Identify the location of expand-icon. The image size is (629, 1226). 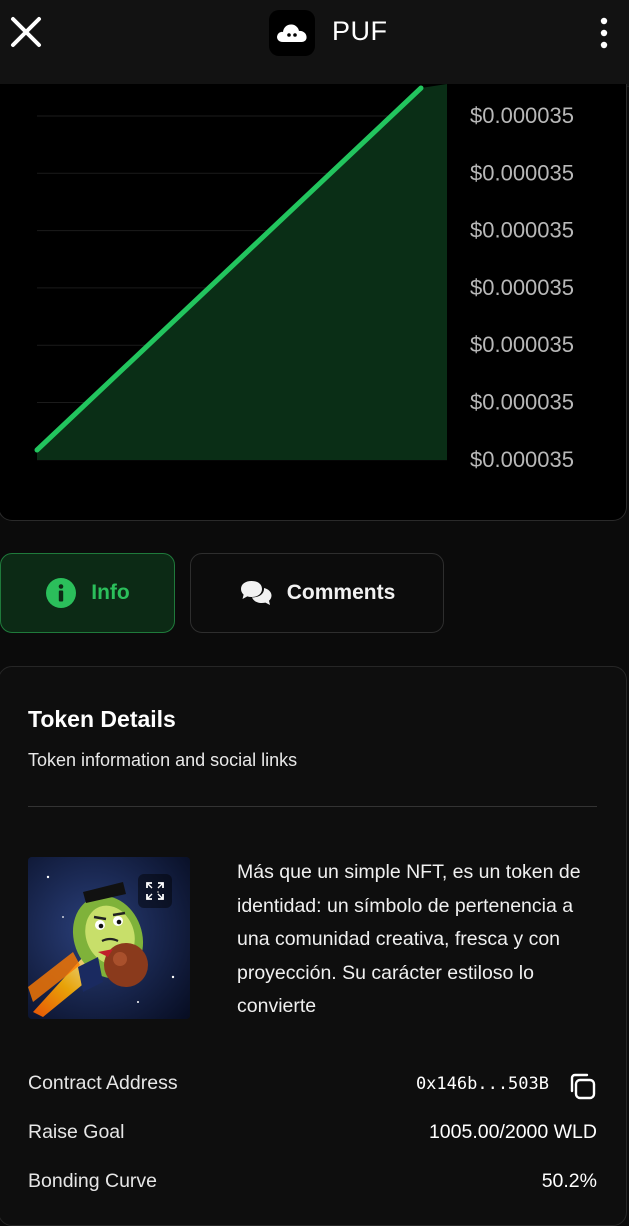
(155, 891).